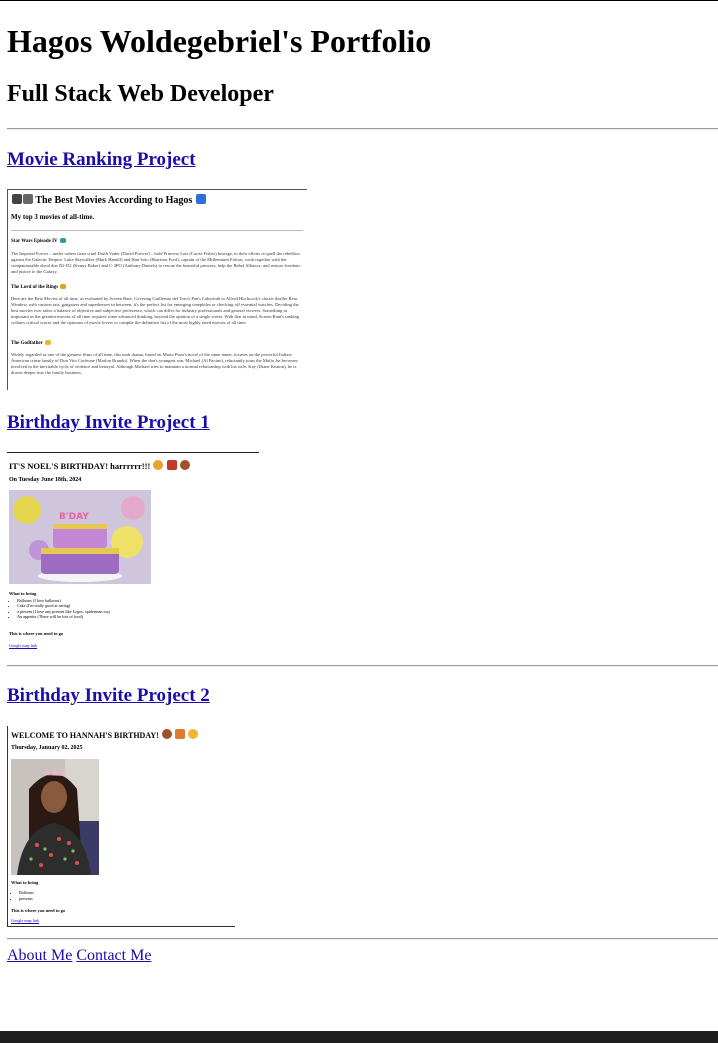 The width and height of the screenshot is (718, 1043). I want to click on smile-icon, so click(192, 734).